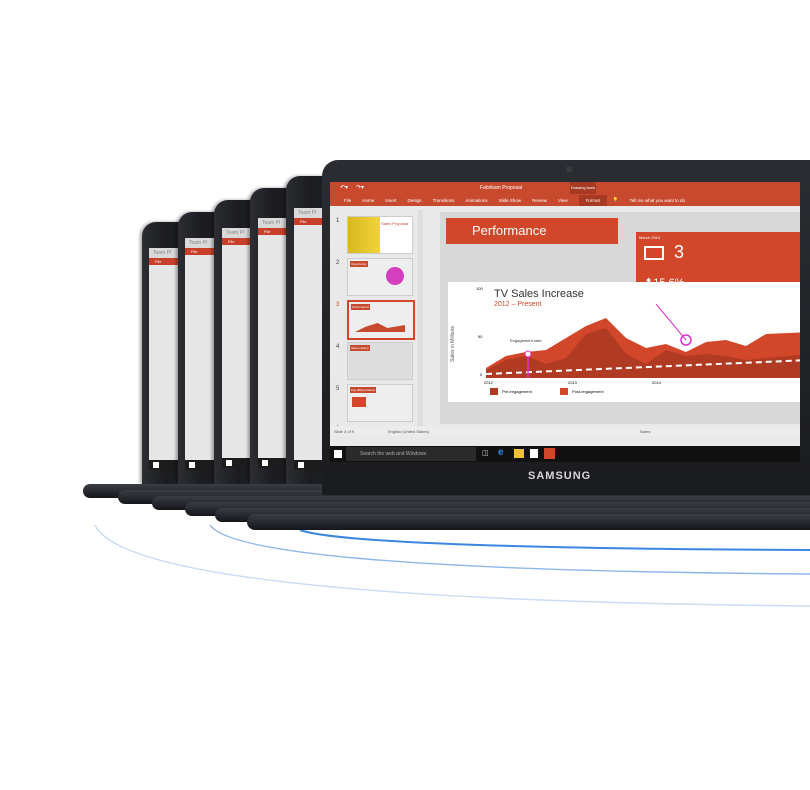 The image size is (810, 790). Describe the element at coordinates (592, 200) in the screenshot. I see `tab-format: Format` at that location.